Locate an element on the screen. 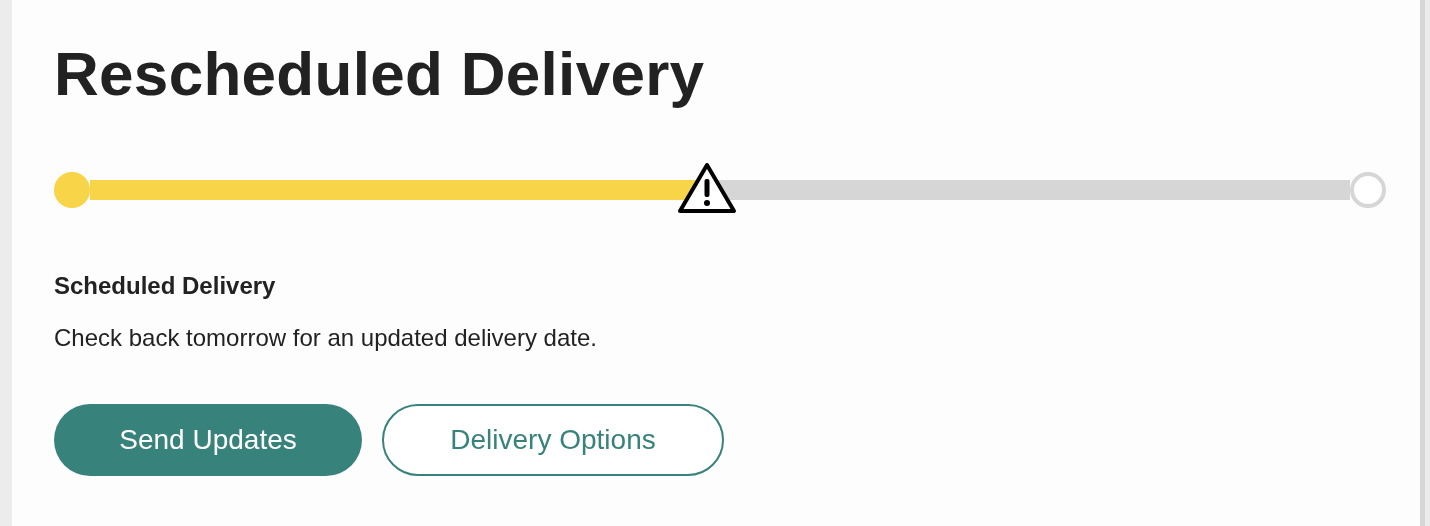  warning-icon is located at coordinates (707, 188).